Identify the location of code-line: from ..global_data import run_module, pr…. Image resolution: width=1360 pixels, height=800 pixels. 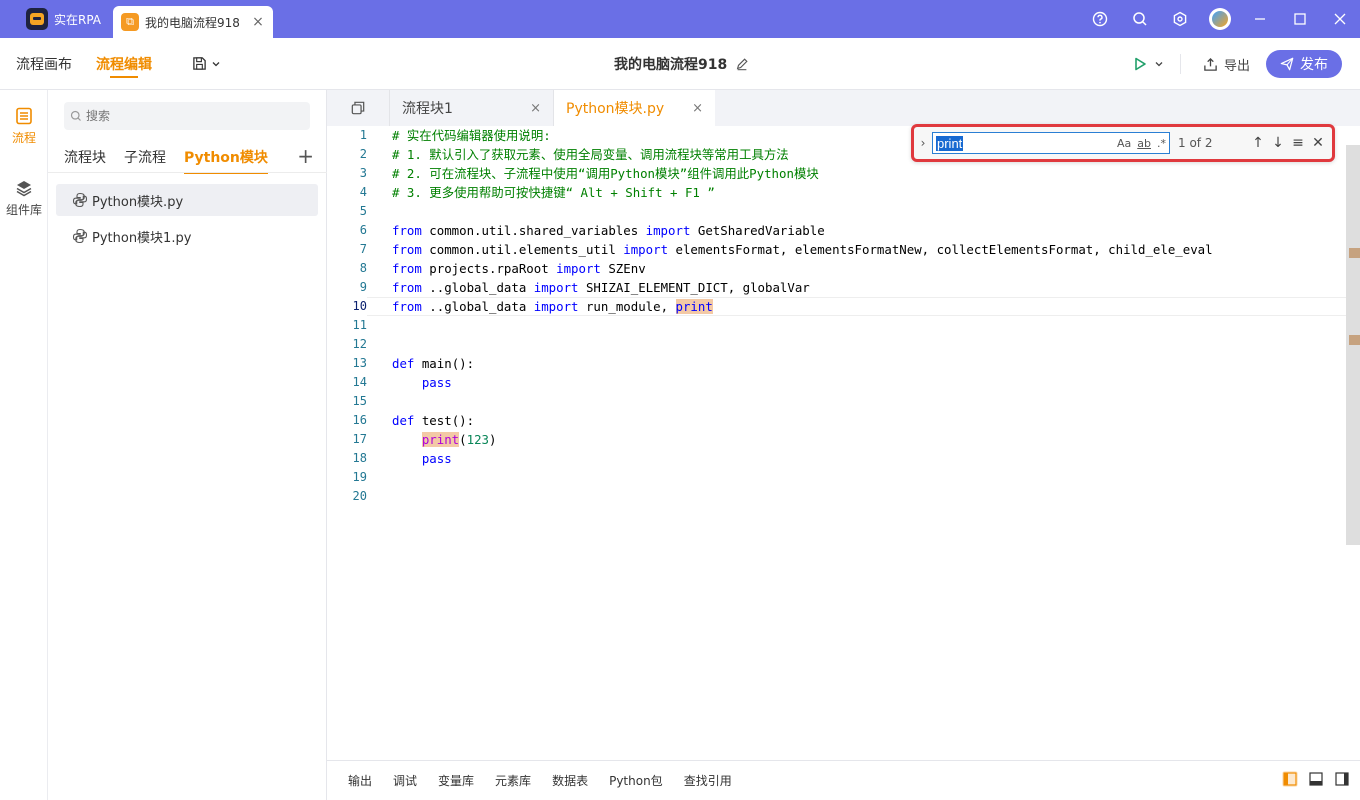
(552, 306).